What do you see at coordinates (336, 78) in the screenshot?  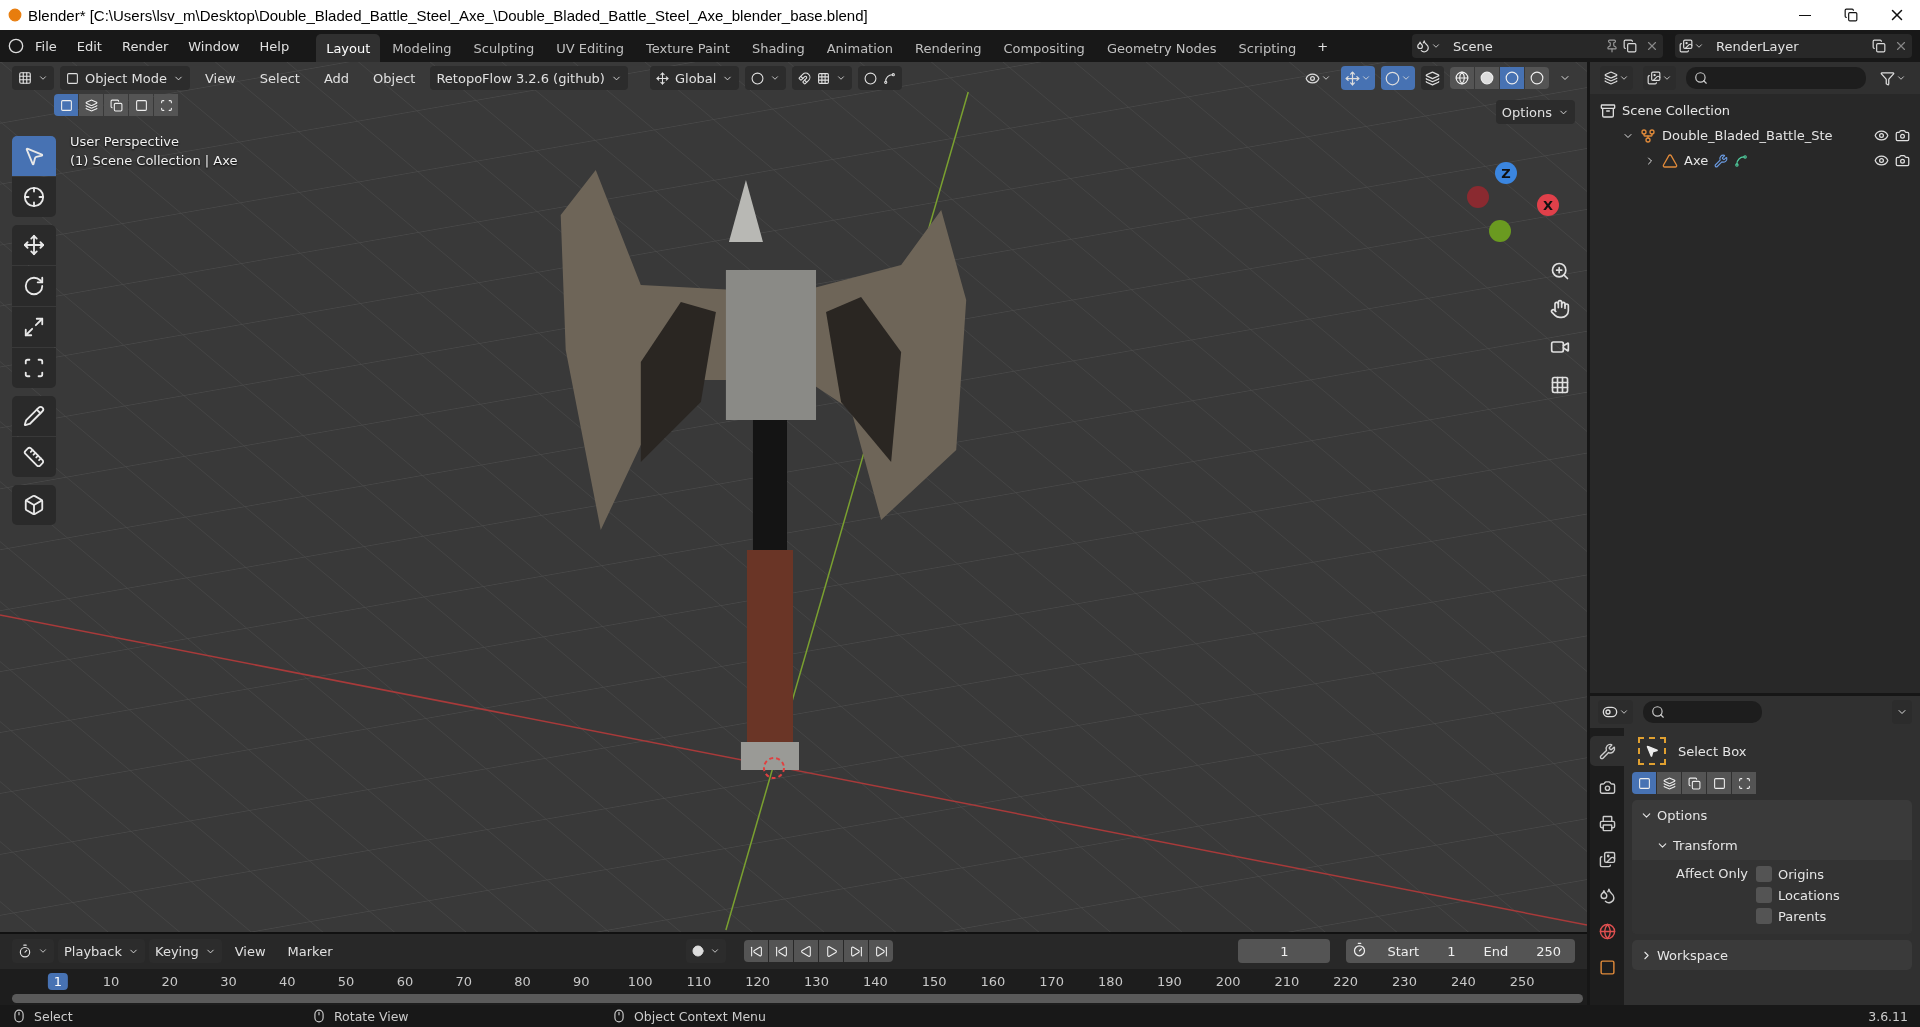 I see `viewport-menu-item: Add` at bounding box center [336, 78].